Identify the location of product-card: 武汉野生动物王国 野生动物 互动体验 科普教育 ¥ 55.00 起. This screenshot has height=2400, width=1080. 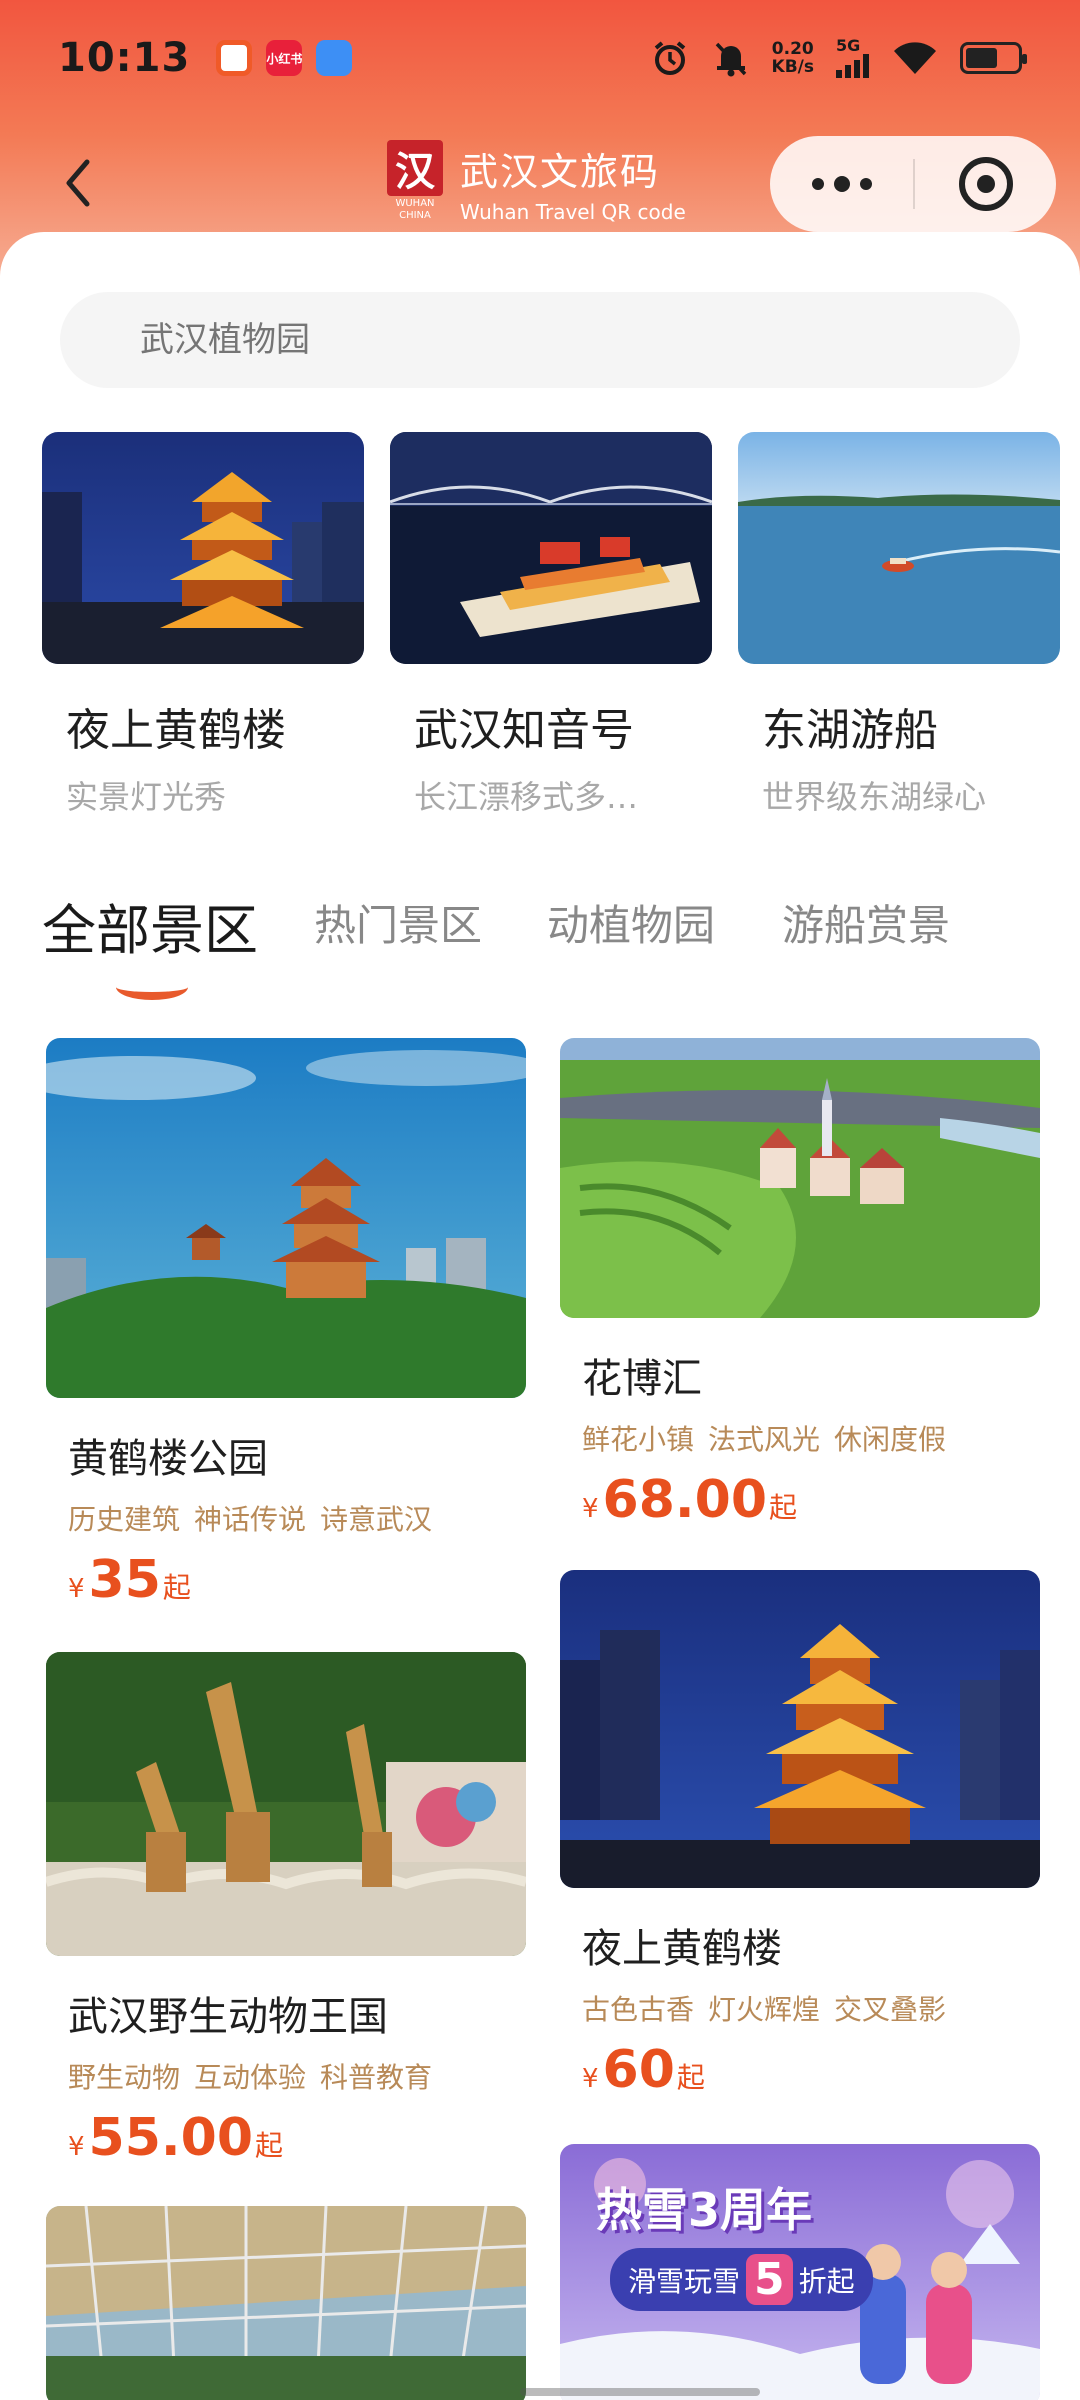
(286, 1910).